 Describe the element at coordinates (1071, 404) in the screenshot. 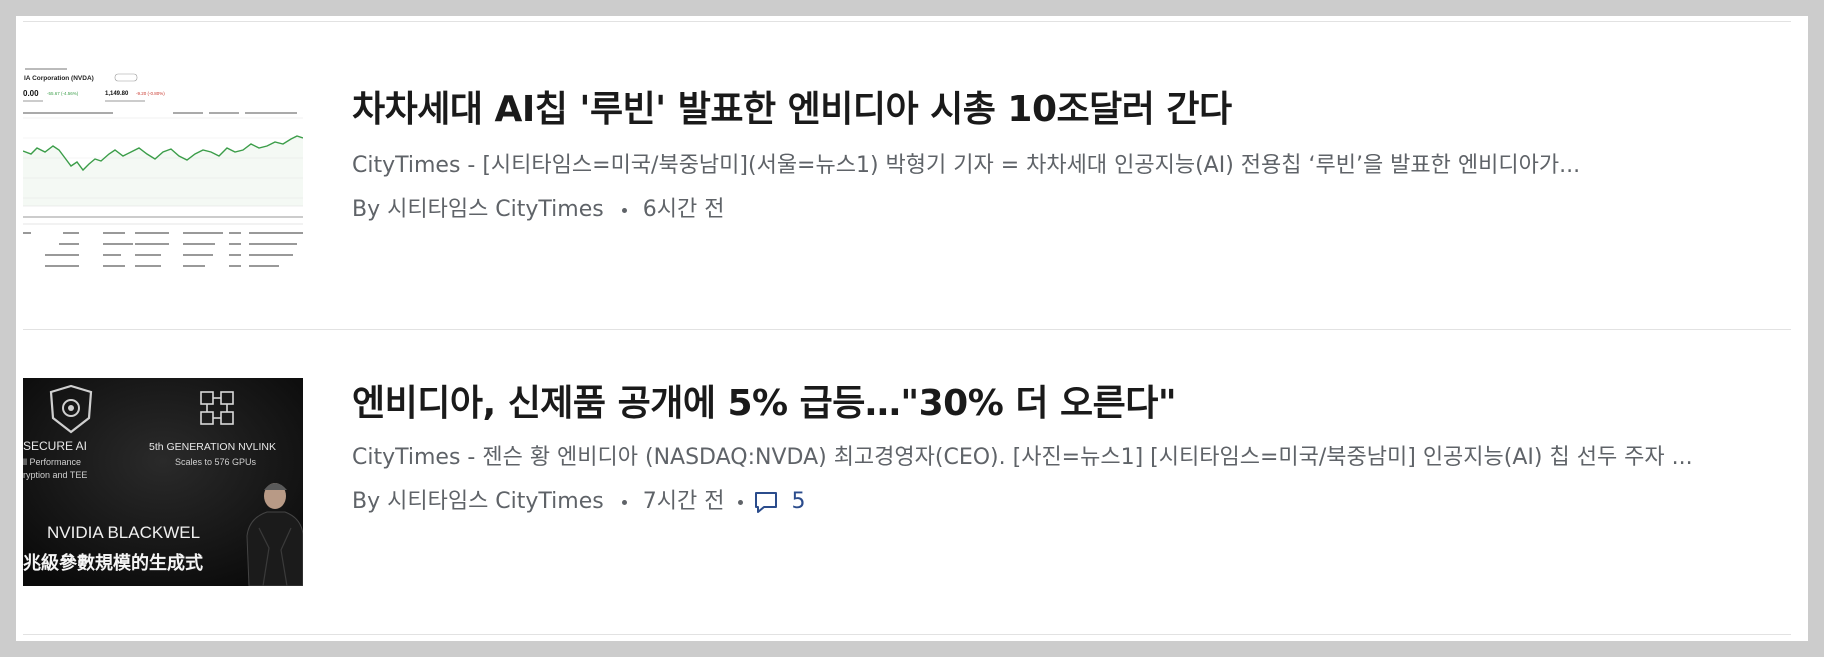

I see `article-title: 엔비디아, 신제품 공개에 5% 급등…"30% 더 오른다"` at that location.